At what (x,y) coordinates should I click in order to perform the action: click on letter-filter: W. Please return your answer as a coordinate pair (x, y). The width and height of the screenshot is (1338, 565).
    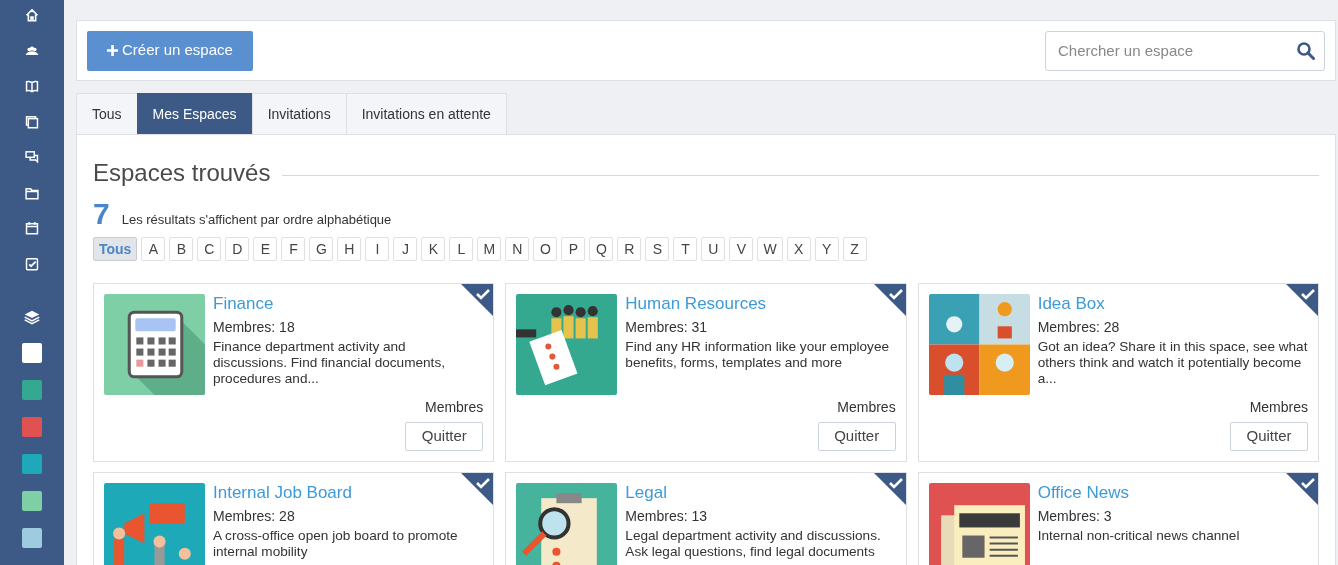
    Looking at the image, I should click on (770, 249).